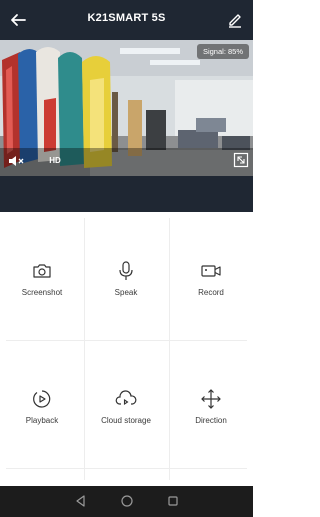  Describe the element at coordinates (222, 51) in the screenshot. I see `signal-strength-badge: Signal: 85%` at that location.